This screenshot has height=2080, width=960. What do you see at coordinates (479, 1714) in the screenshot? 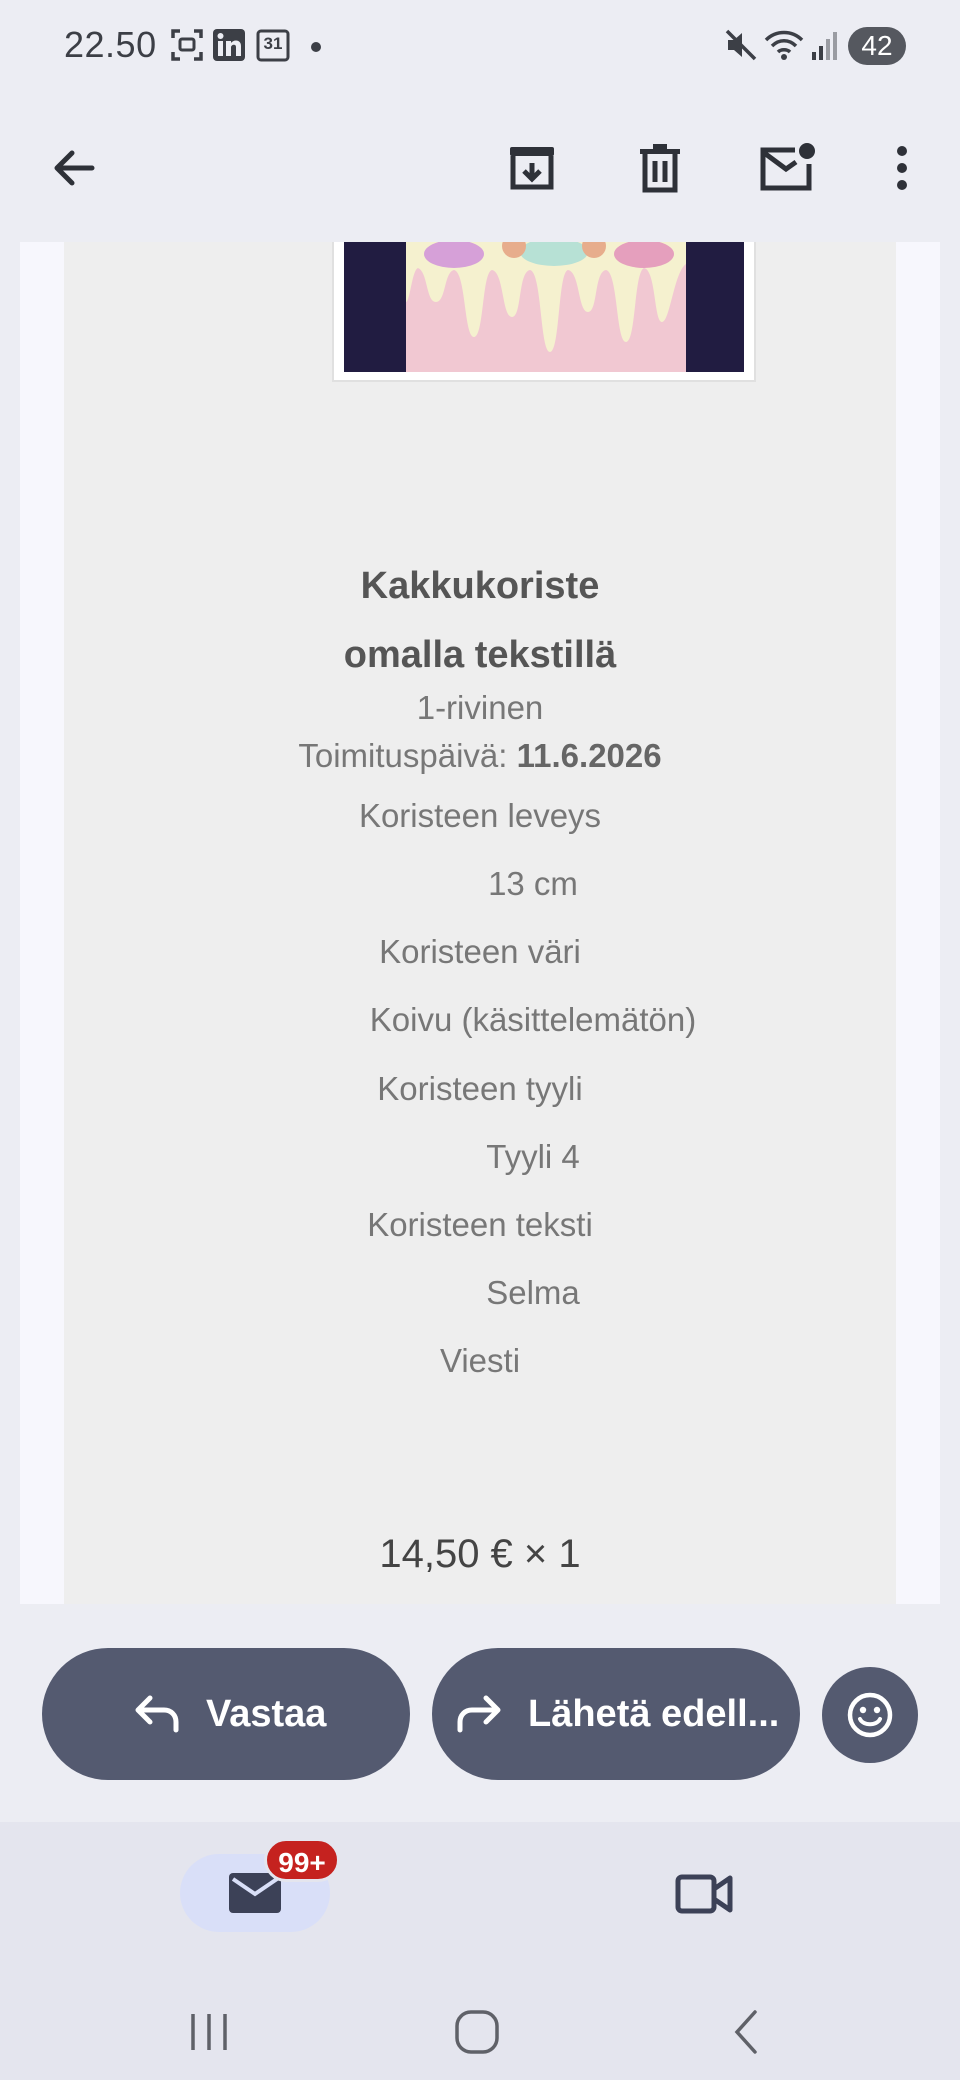
I see `forward-icon` at bounding box center [479, 1714].